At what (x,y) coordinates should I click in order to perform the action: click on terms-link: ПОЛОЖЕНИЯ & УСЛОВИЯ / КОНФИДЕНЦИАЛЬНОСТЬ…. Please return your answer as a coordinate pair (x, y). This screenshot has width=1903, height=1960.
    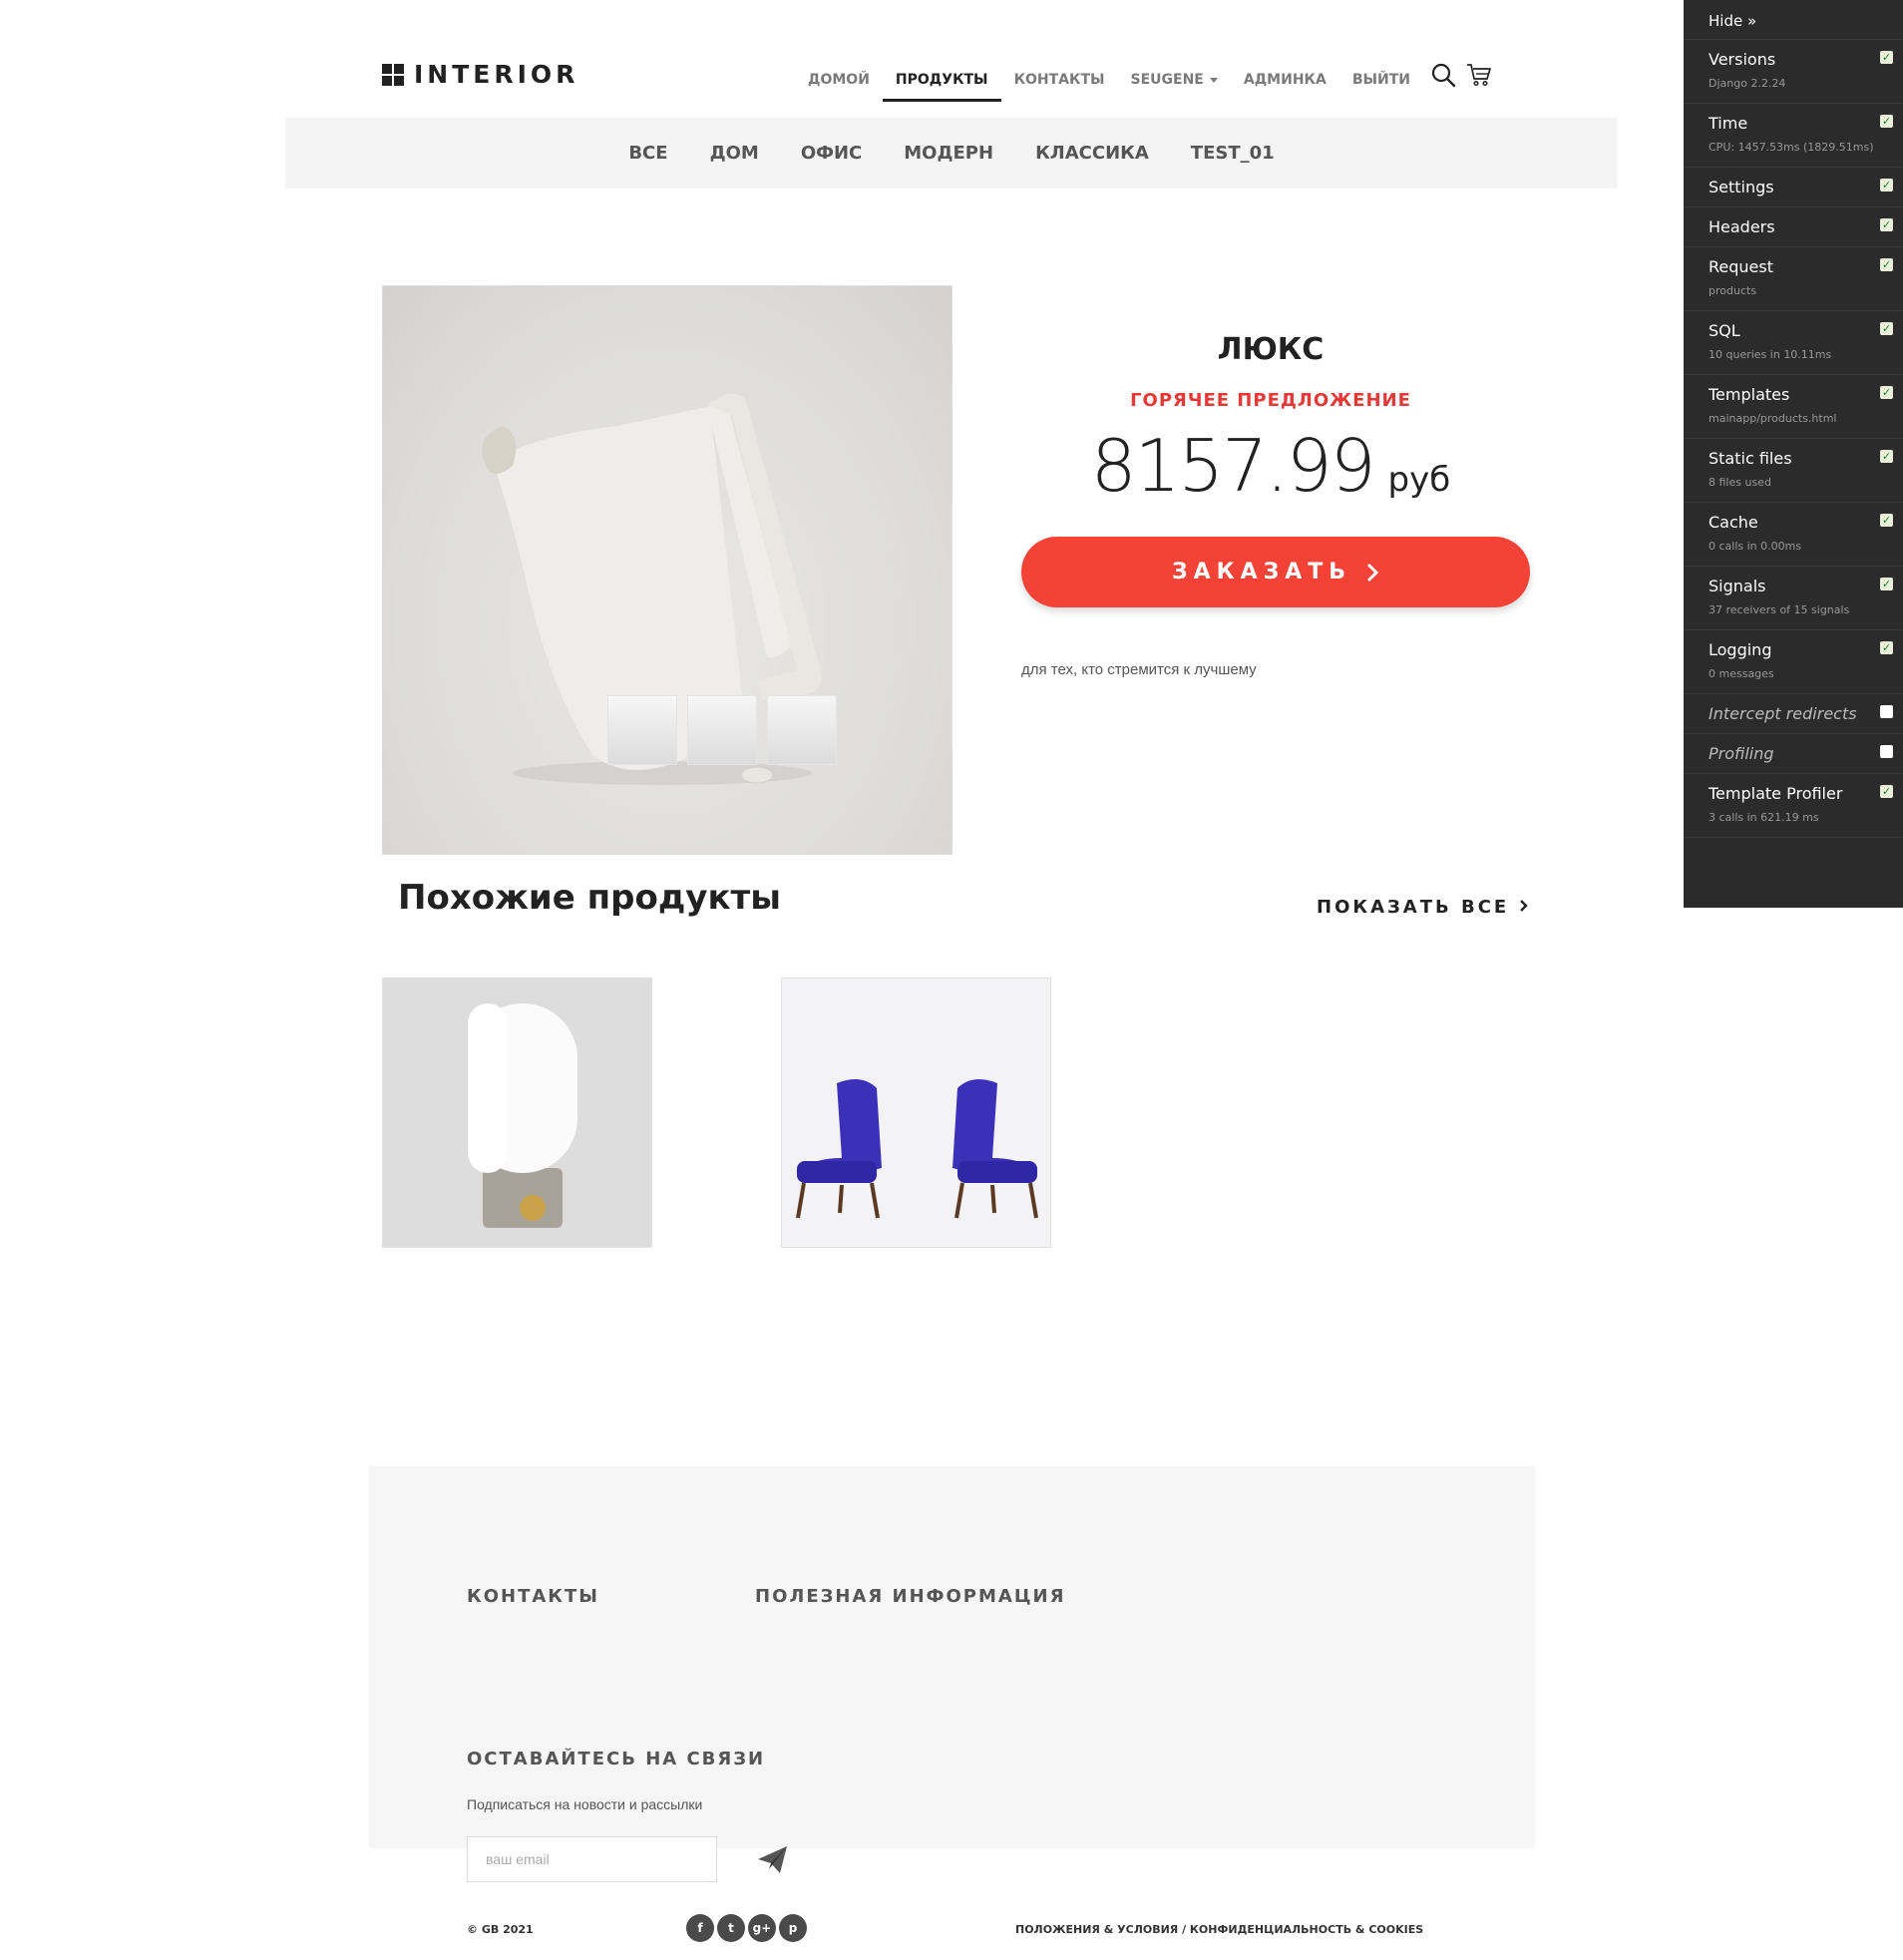
    Looking at the image, I should click on (1219, 1930).